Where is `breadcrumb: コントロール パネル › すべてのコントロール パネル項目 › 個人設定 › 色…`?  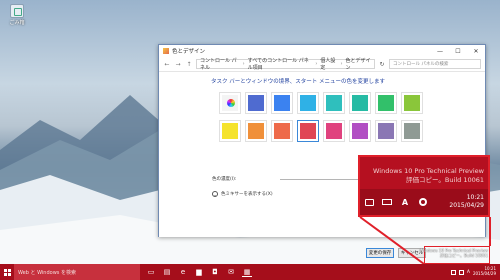
breadcrumb: コントロール パネル › すべてのコントロール パネル項目 › 個人設定 › 色… is located at coordinates (285, 64).